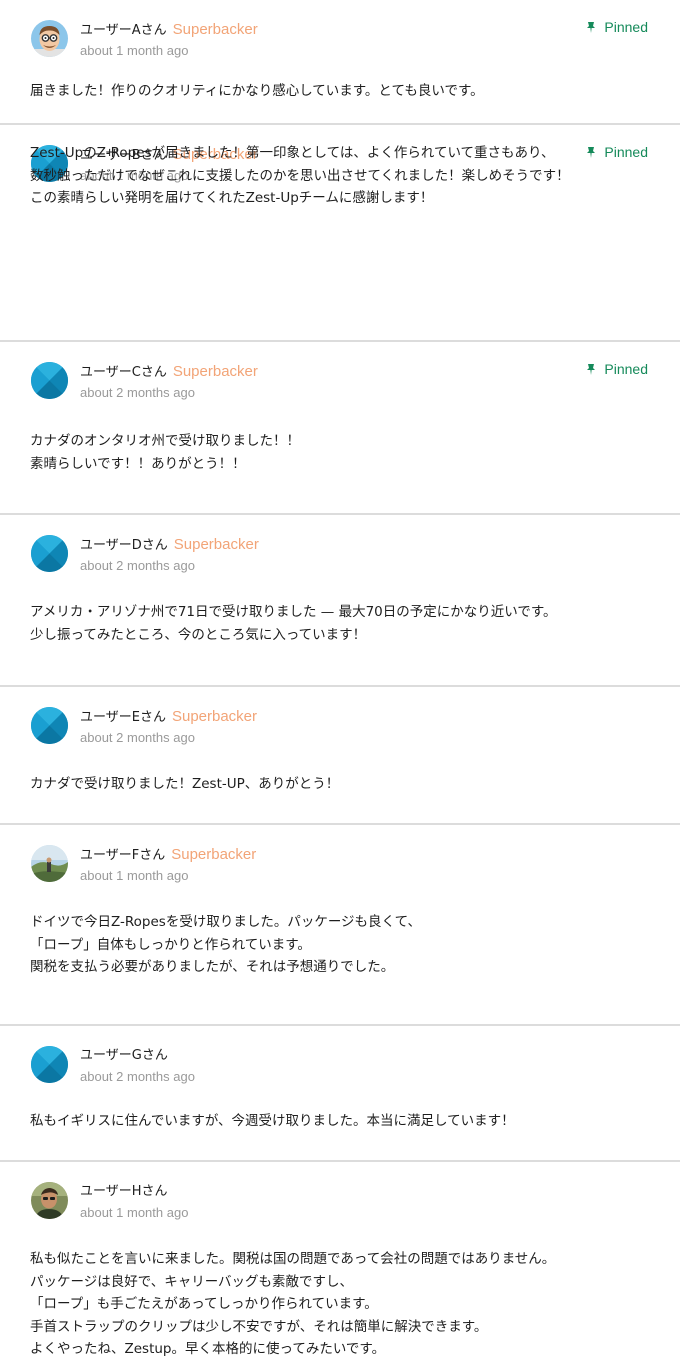 This screenshot has width=680, height=1371. Describe the element at coordinates (123, 30) in the screenshot. I see `user-name: ユーザーAさん` at that location.